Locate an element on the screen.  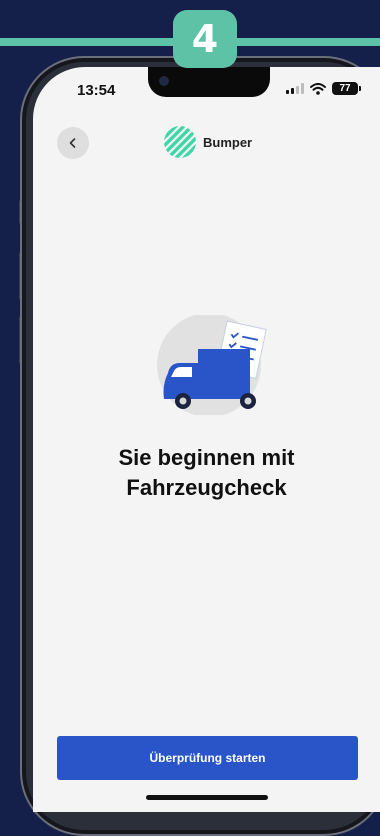
status-time: 13:54 is located at coordinates (96, 90).